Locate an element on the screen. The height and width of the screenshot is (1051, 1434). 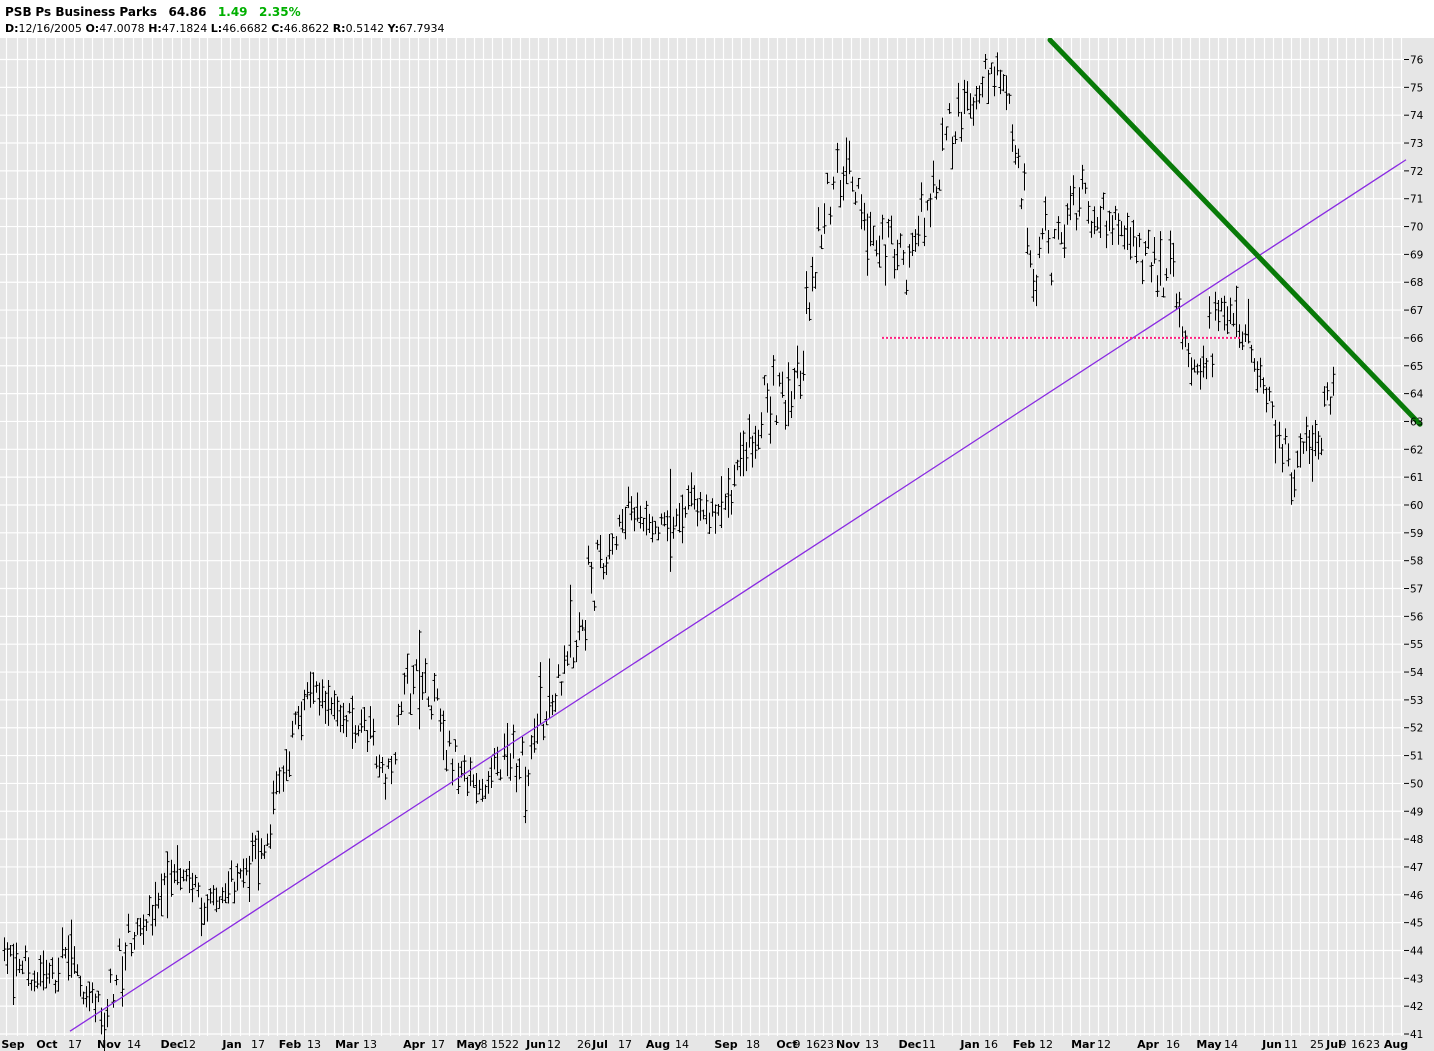
open-value: 47.0078 is located at coordinates (122, 28).